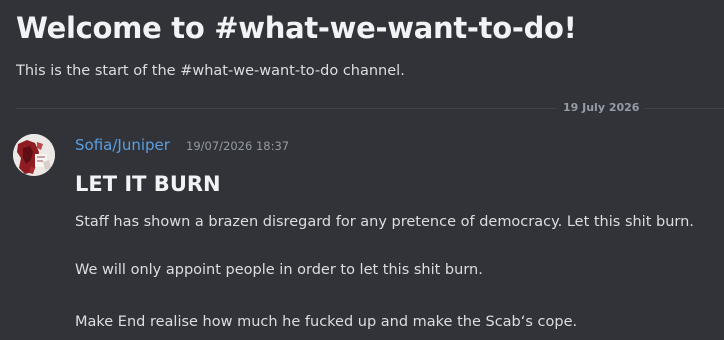  I want to click on avatar-image, so click(34, 155).